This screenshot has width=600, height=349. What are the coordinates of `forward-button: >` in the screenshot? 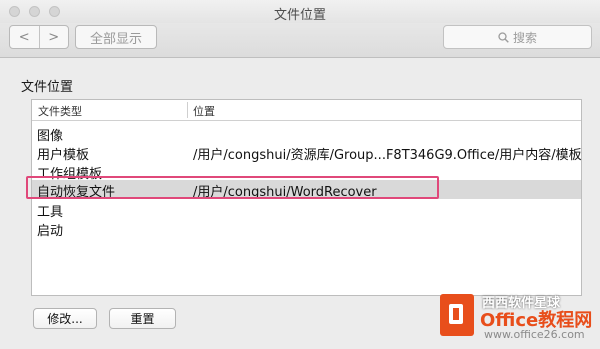 It's located at (53, 37).